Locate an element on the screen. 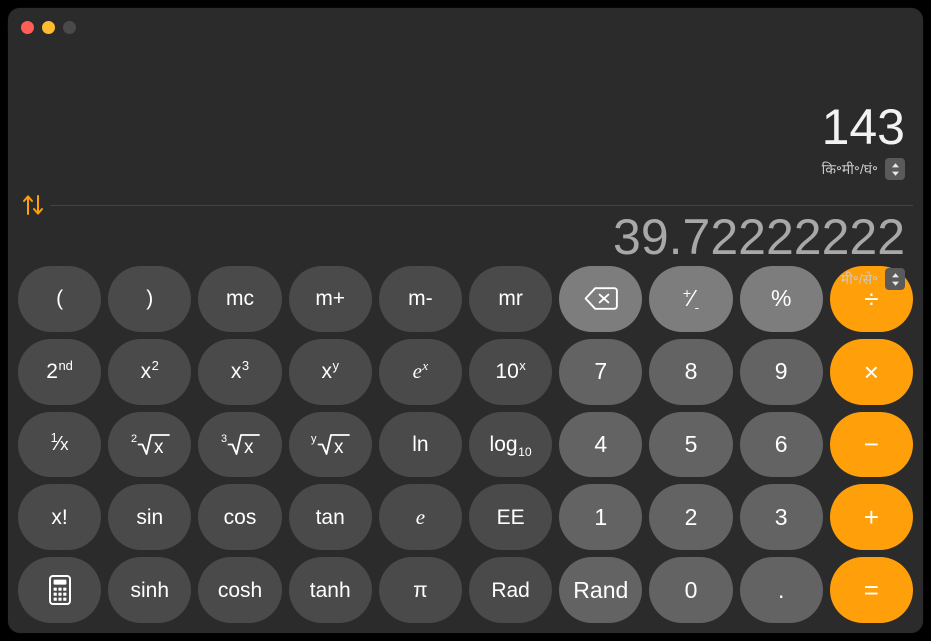 The image size is (931, 641). key-label: mr is located at coordinates (510, 299).